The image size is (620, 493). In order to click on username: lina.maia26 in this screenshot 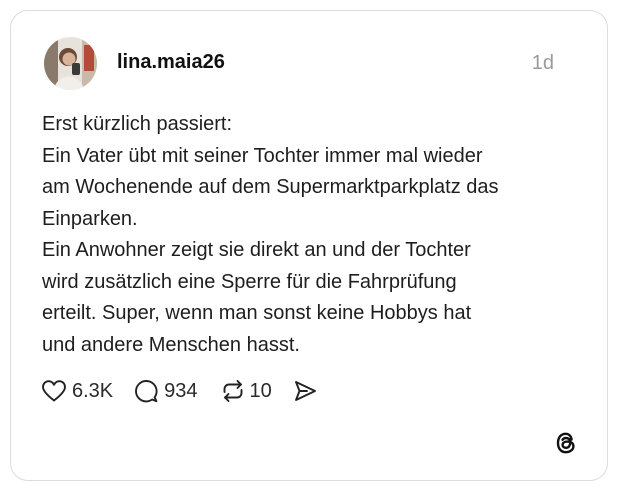, I will do `click(171, 62)`.